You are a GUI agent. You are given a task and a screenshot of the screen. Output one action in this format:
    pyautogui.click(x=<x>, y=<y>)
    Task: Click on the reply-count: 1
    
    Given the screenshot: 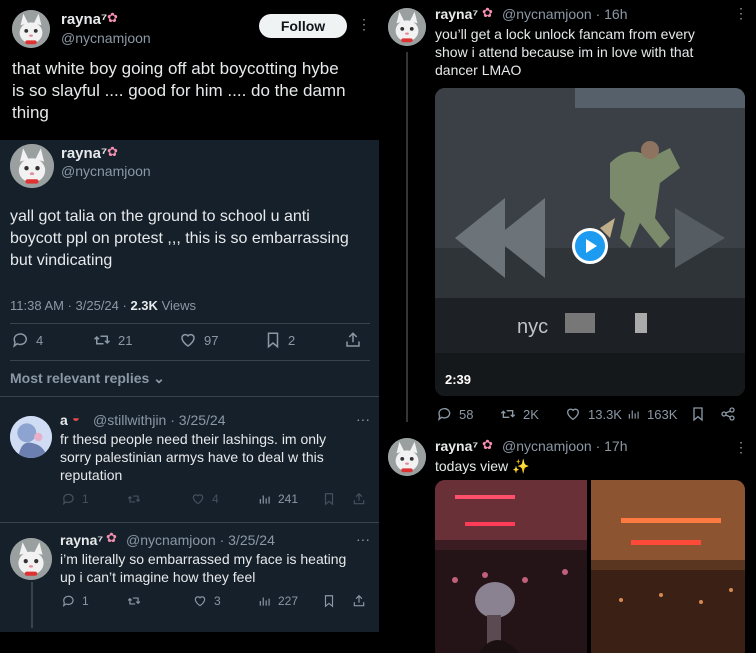 What is the action you would take?
    pyautogui.click(x=85, y=499)
    